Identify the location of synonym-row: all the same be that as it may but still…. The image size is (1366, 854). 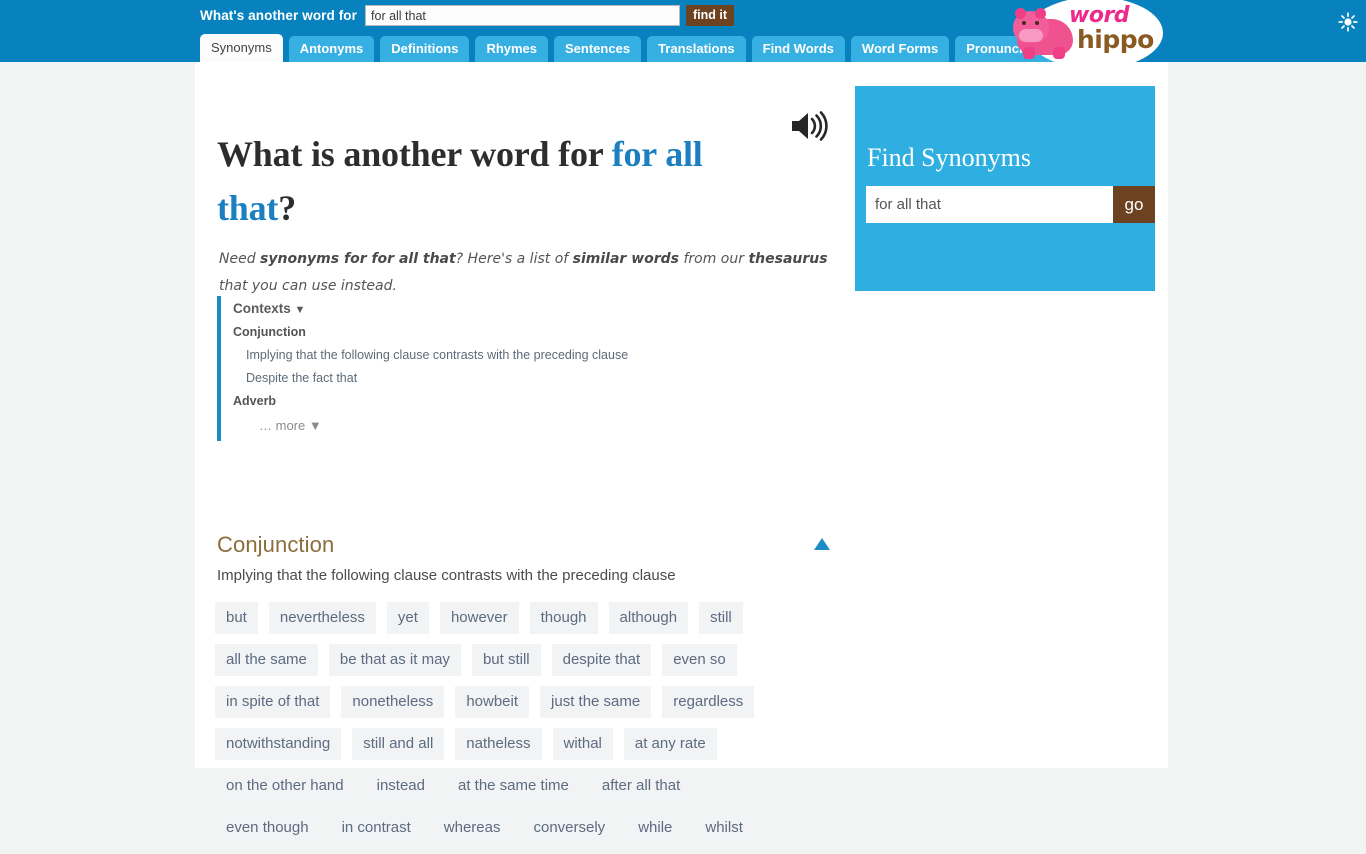
(515, 660).